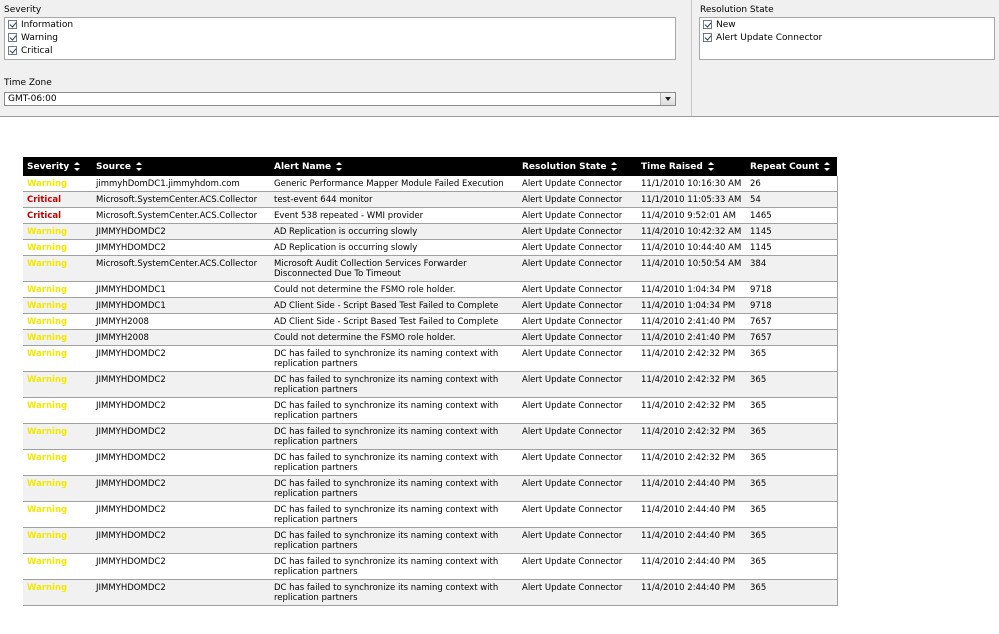 Image resolution: width=999 pixels, height=634 pixels. Describe the element at coordinates (181, 184) in the screenshot. I see `cell-source: jimmyhDomDC1.jimmyhdom.com` at that location.